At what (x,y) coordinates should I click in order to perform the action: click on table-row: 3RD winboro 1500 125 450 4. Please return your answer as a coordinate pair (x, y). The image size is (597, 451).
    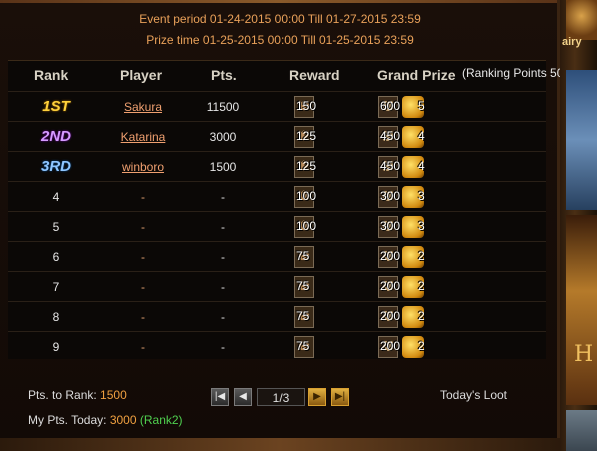
    Looking at the image, I should click on (277, 166).